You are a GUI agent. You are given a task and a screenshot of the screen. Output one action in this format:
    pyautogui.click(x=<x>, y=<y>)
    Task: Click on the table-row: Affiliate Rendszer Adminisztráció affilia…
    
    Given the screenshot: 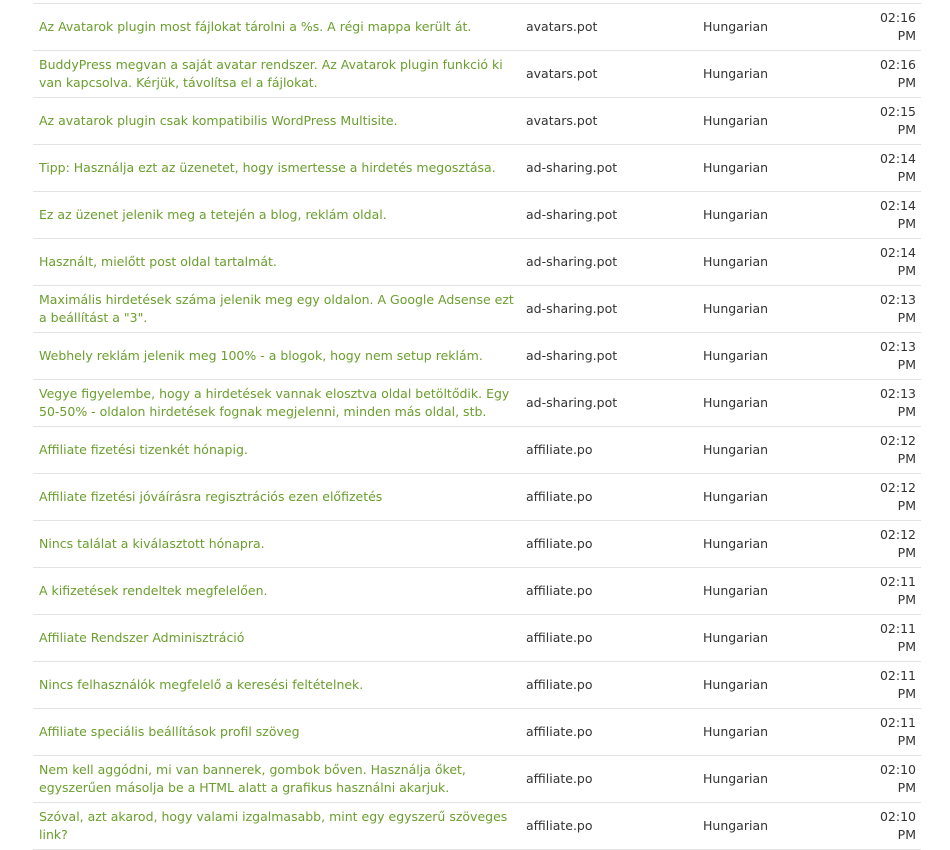 What is the action you would take?
    pyautogui.click(x=477, y=638)
    